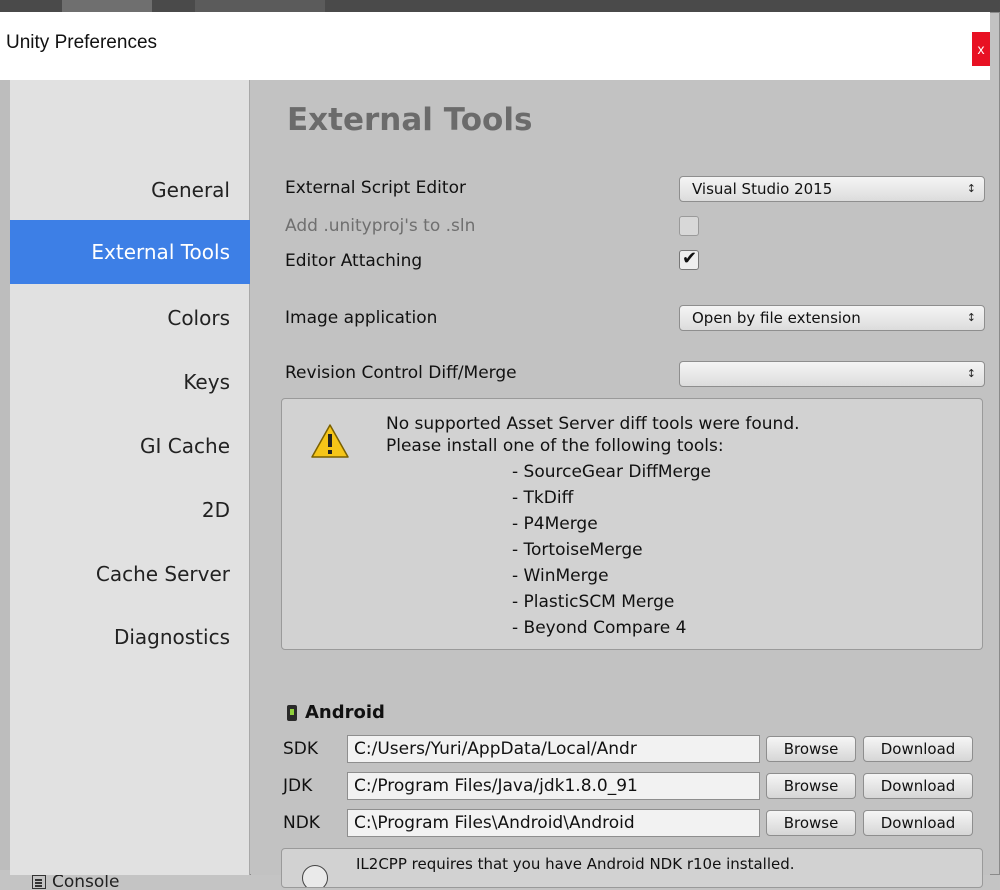  I want to click on info-icon, so click(315, 876).